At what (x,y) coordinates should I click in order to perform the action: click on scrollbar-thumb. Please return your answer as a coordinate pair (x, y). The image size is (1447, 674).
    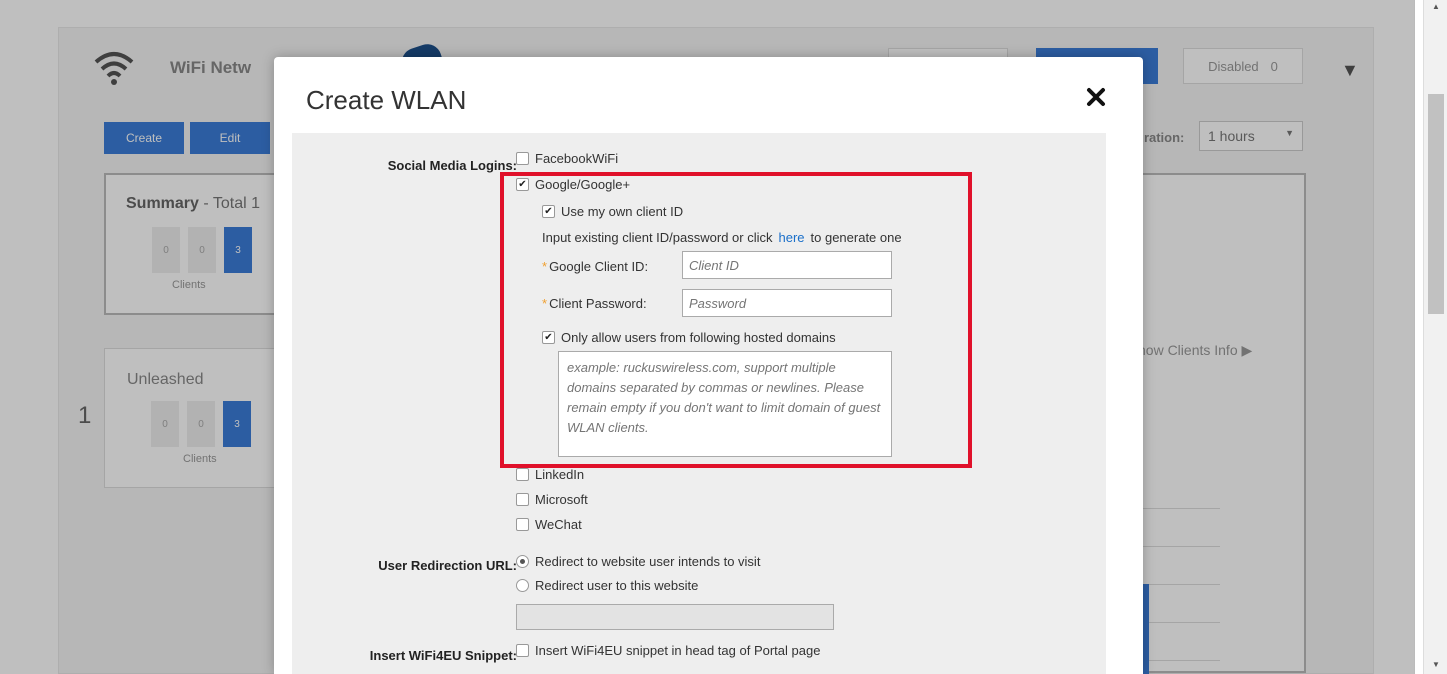
    Looking at the image, I should click on (1436, 204).